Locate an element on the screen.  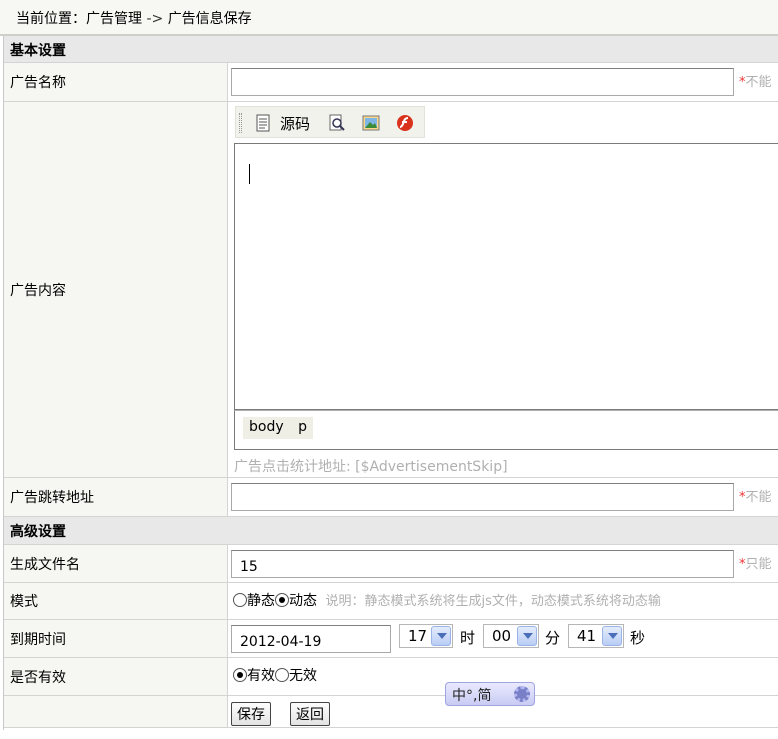
minute-select: 00 is located at coordinates (511, 636).